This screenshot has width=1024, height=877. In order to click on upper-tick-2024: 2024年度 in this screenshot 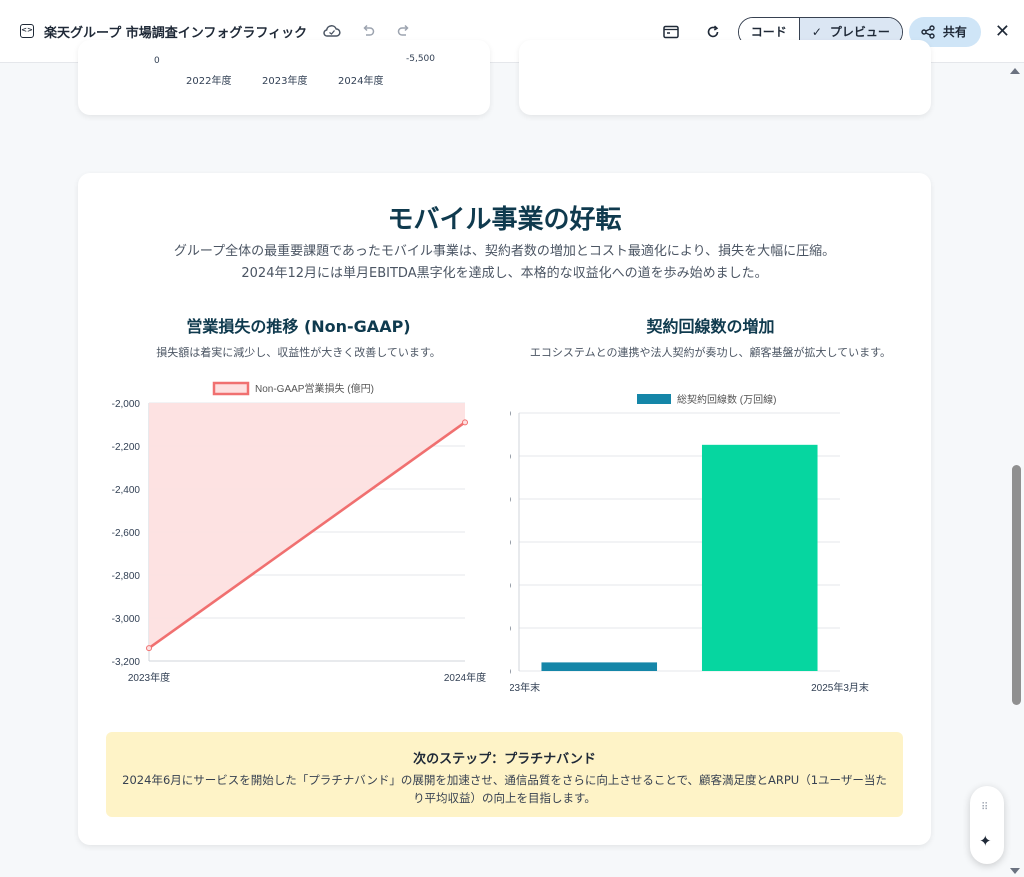, I will do `click(361, 81)`.